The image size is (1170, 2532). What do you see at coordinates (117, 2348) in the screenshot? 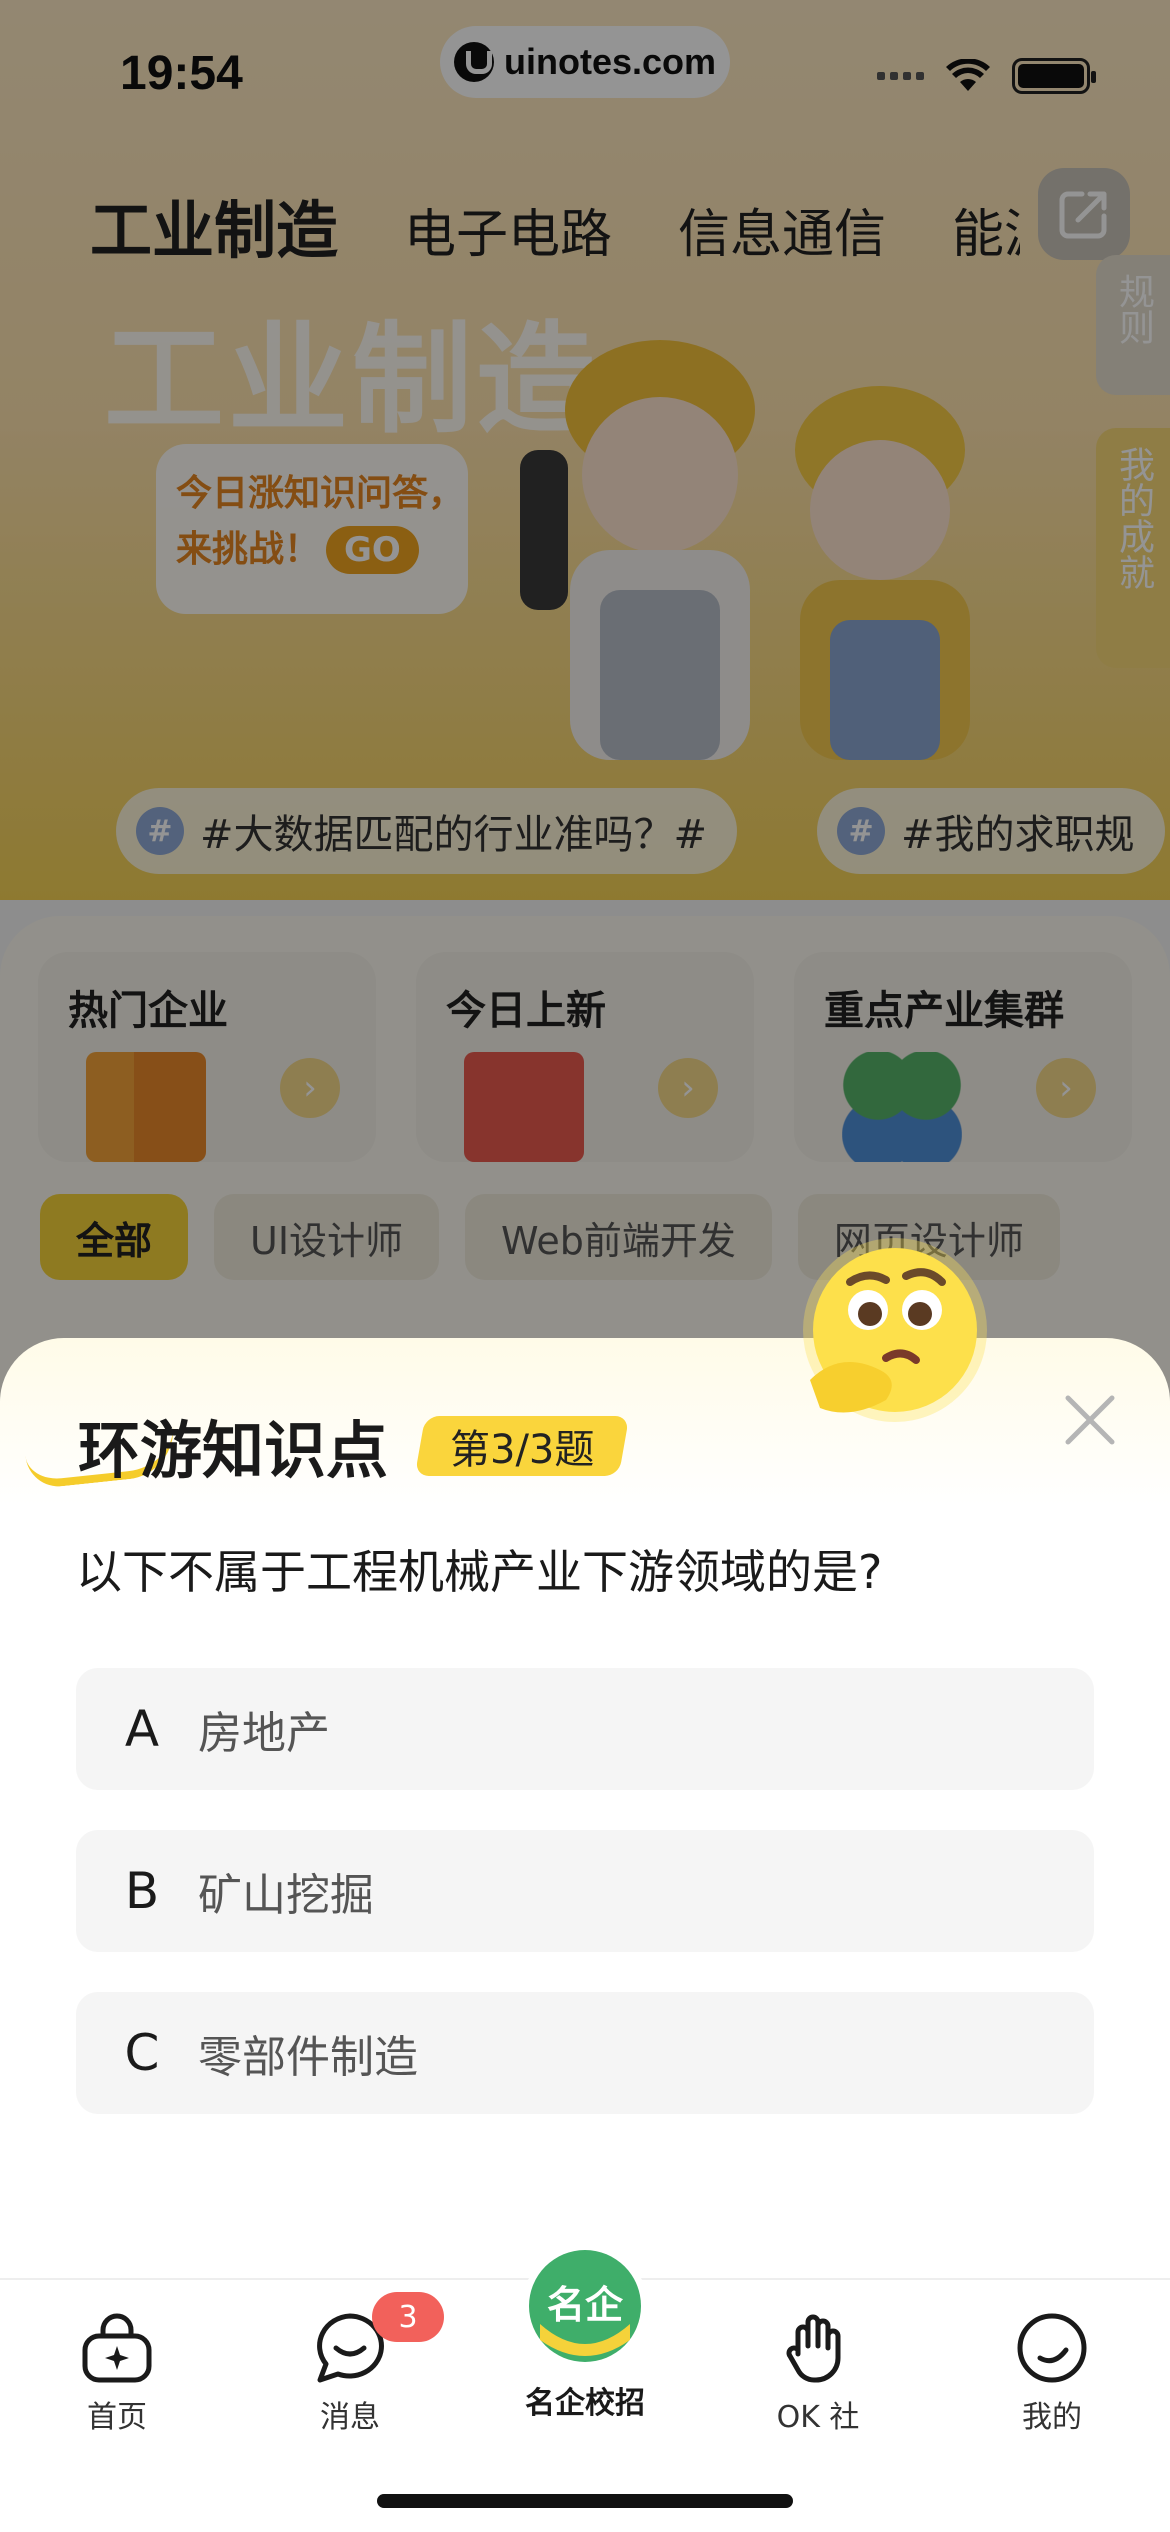
I see `home-bag-icon` at bounding box center [117, 2348].